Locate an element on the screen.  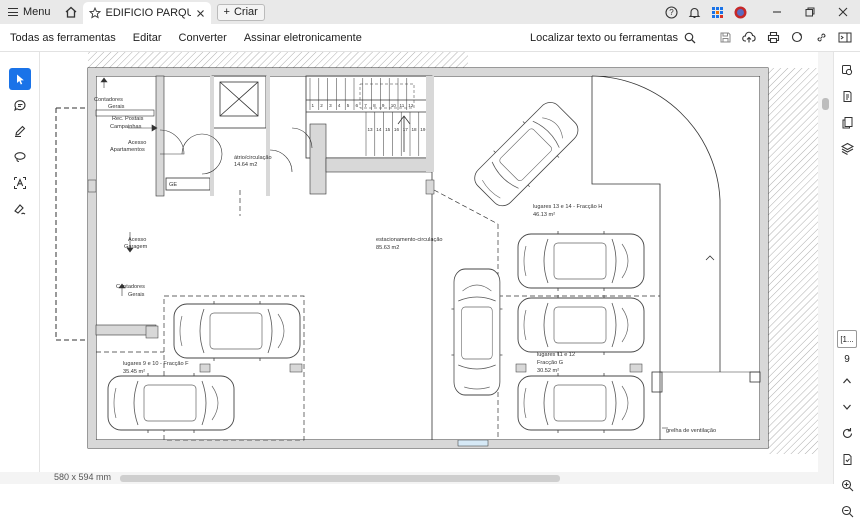
title-bar: Menu EDIFICIO PARQUE ... + Criar ? is located at coordinates (430, 12).